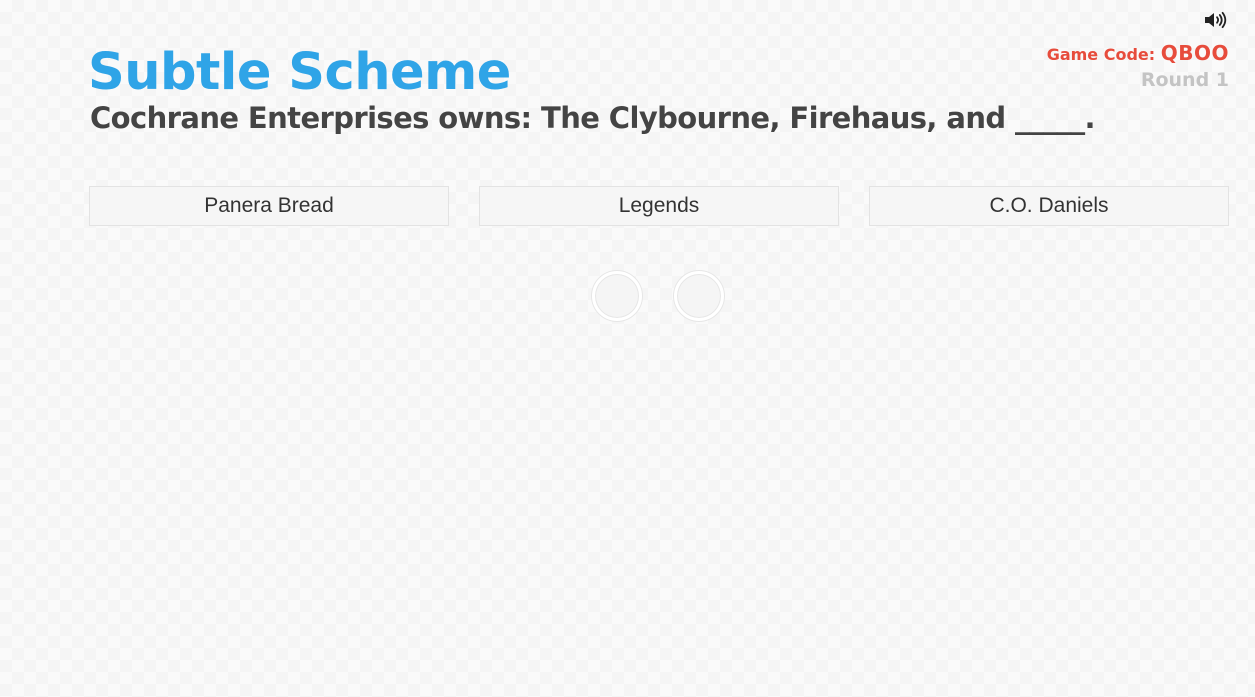 This screenshot has height=697, width=1255. Describe the element at coordinates (269, 206) in the screenshot. I see `answer-choice-button: Panera Bread` at that location.